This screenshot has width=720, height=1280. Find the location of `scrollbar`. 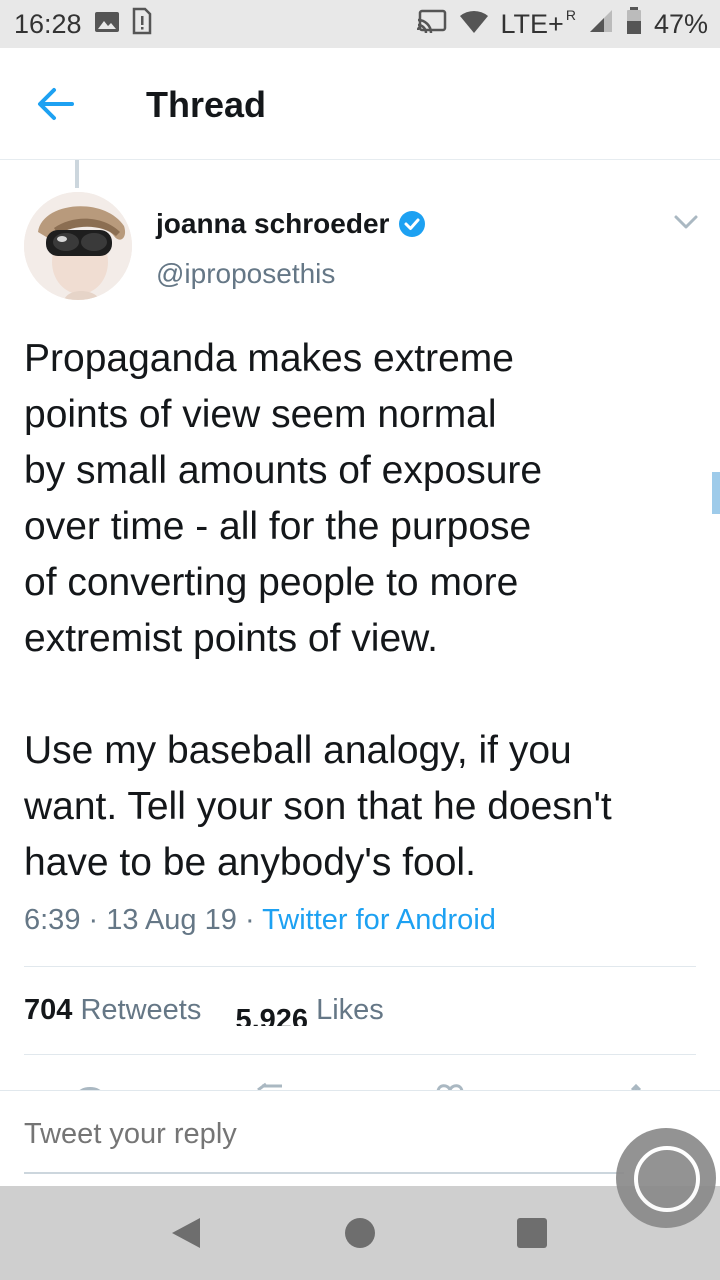

scrollbar is located at coordinates (716, 493).